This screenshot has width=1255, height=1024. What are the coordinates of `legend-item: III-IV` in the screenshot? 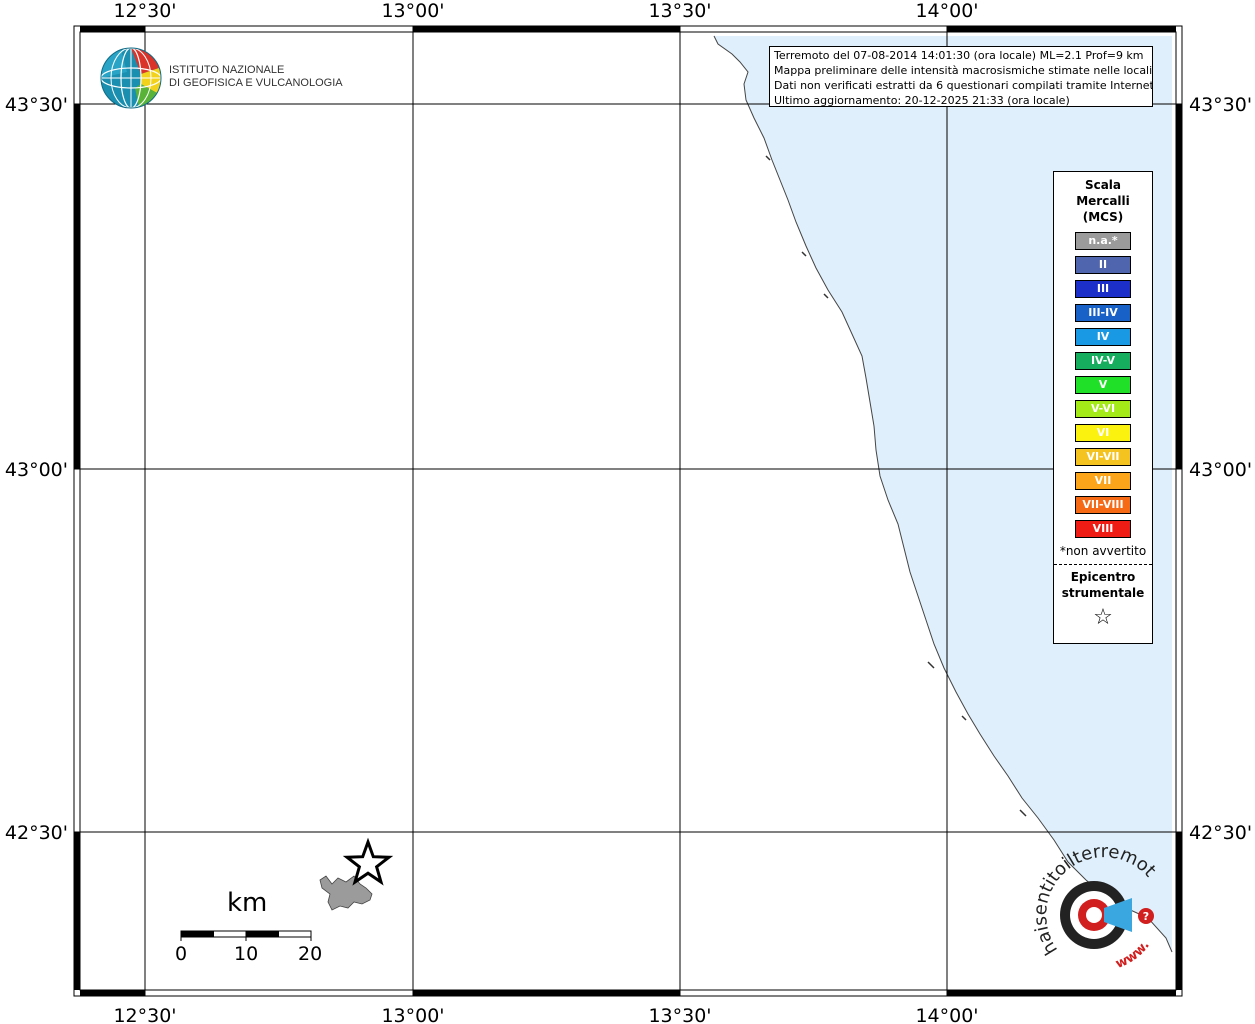 It's located at (1103, 313).